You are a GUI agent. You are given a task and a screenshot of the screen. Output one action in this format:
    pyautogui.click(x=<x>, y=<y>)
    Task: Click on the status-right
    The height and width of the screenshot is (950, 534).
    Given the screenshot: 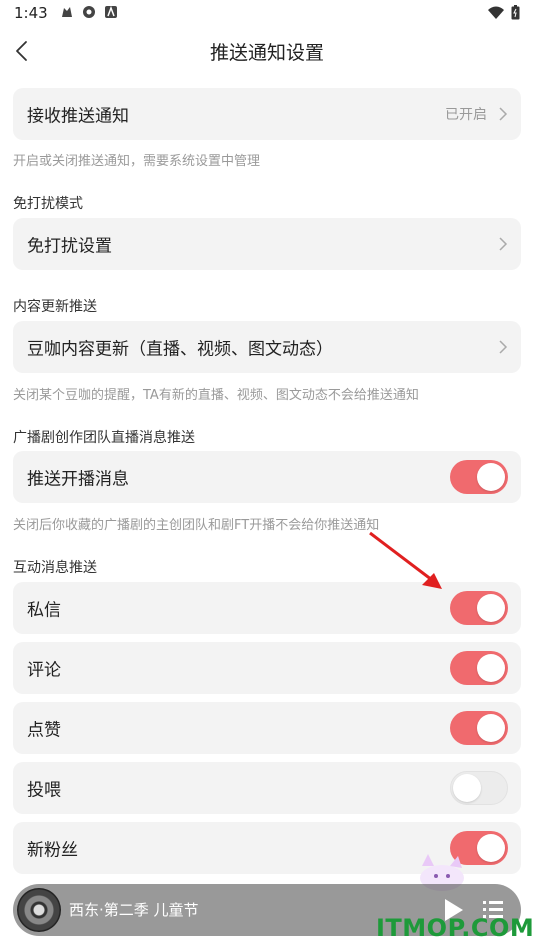 What is the action you would take?
    pyautogui.click(x=503, y=12)
    